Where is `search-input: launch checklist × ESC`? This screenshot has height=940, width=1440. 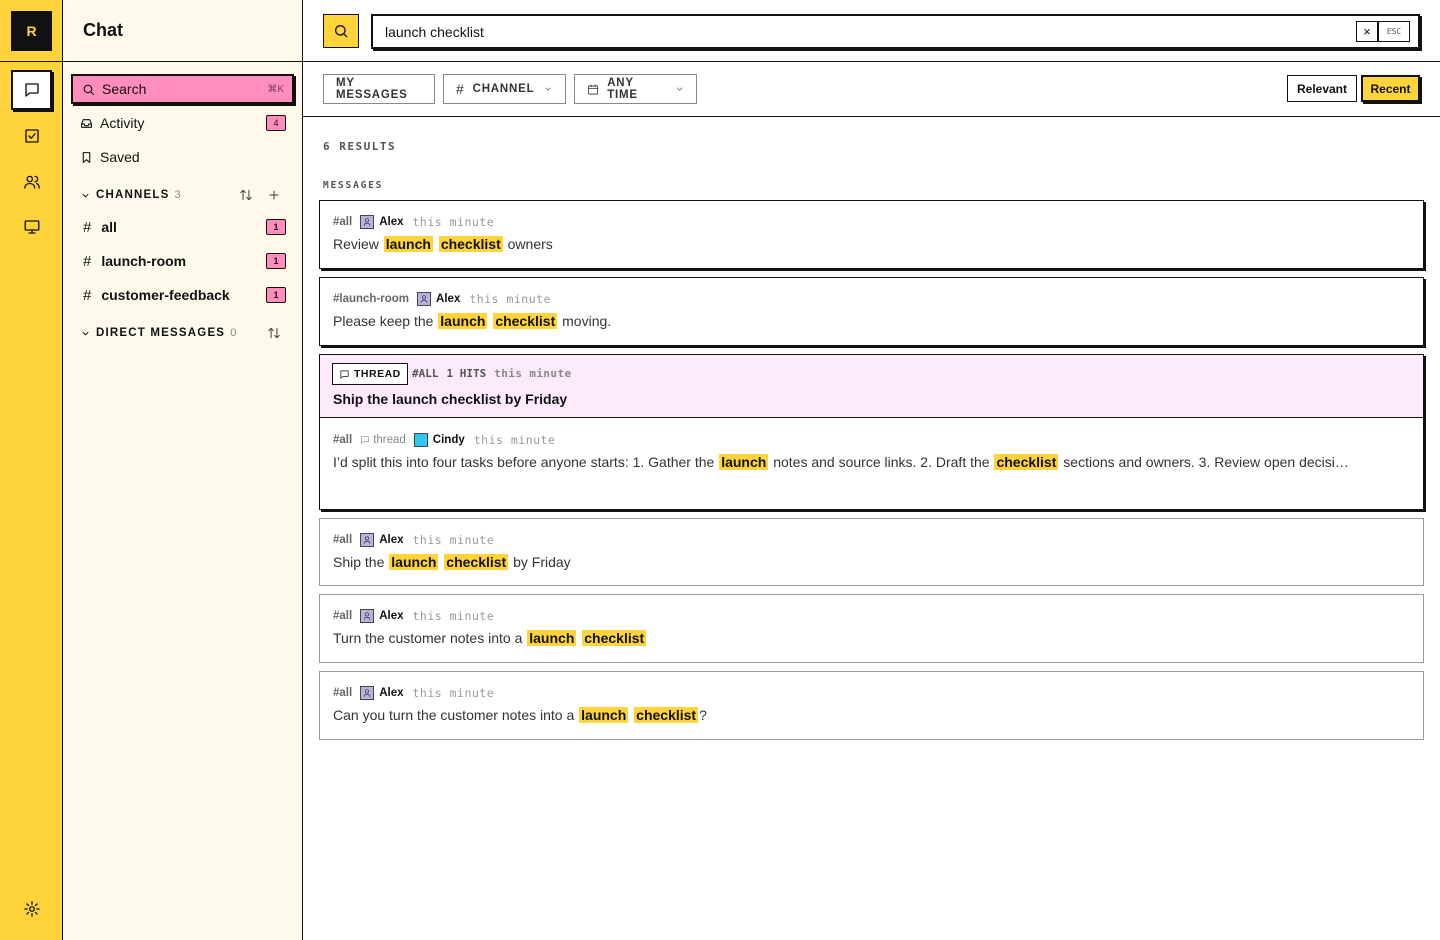 search-input: launch checklist × ESC is located at coordinates (895, 31).